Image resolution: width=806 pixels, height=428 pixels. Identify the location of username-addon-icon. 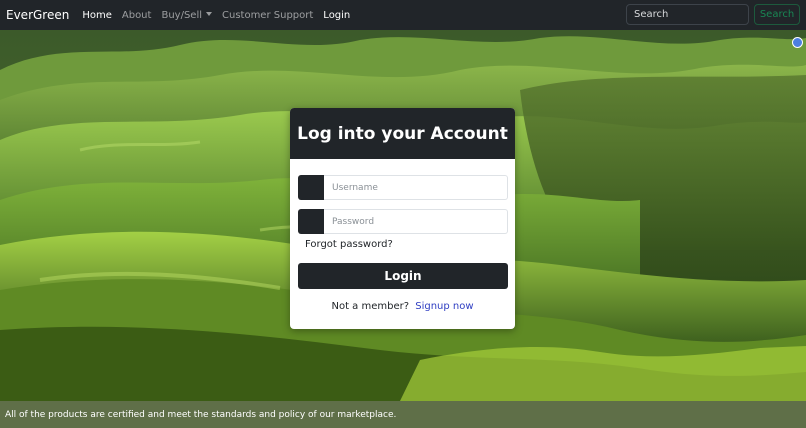
(311, 187).